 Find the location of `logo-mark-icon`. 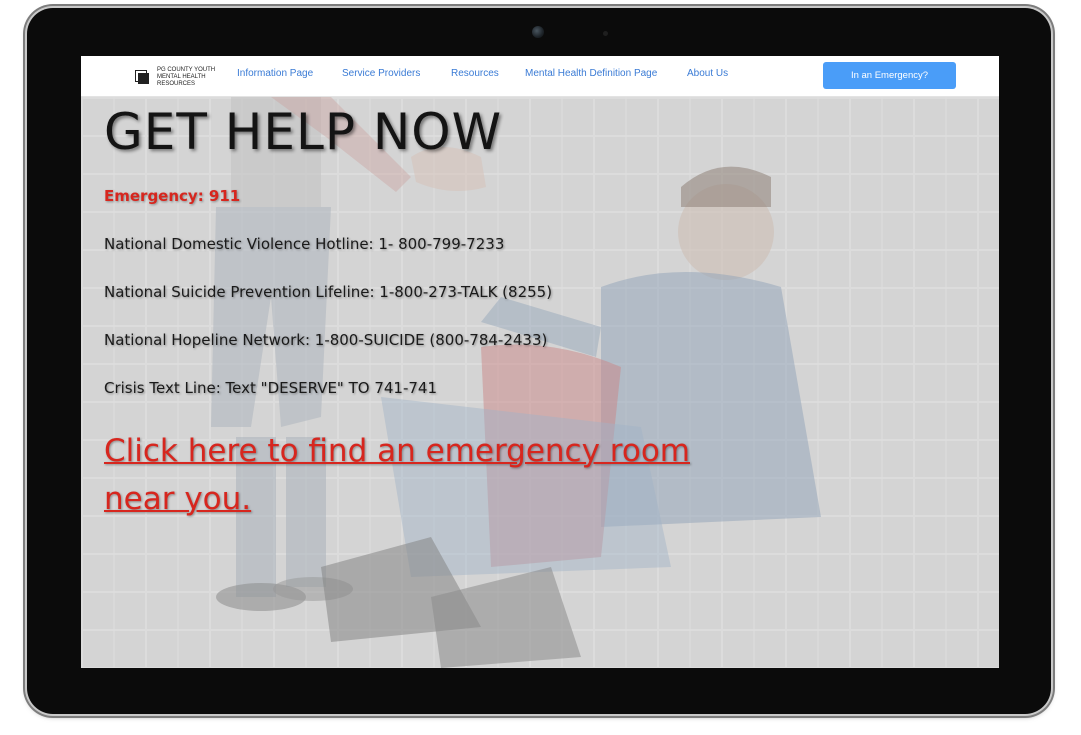

logo-mark-icon is located at coordinates (142, 77).